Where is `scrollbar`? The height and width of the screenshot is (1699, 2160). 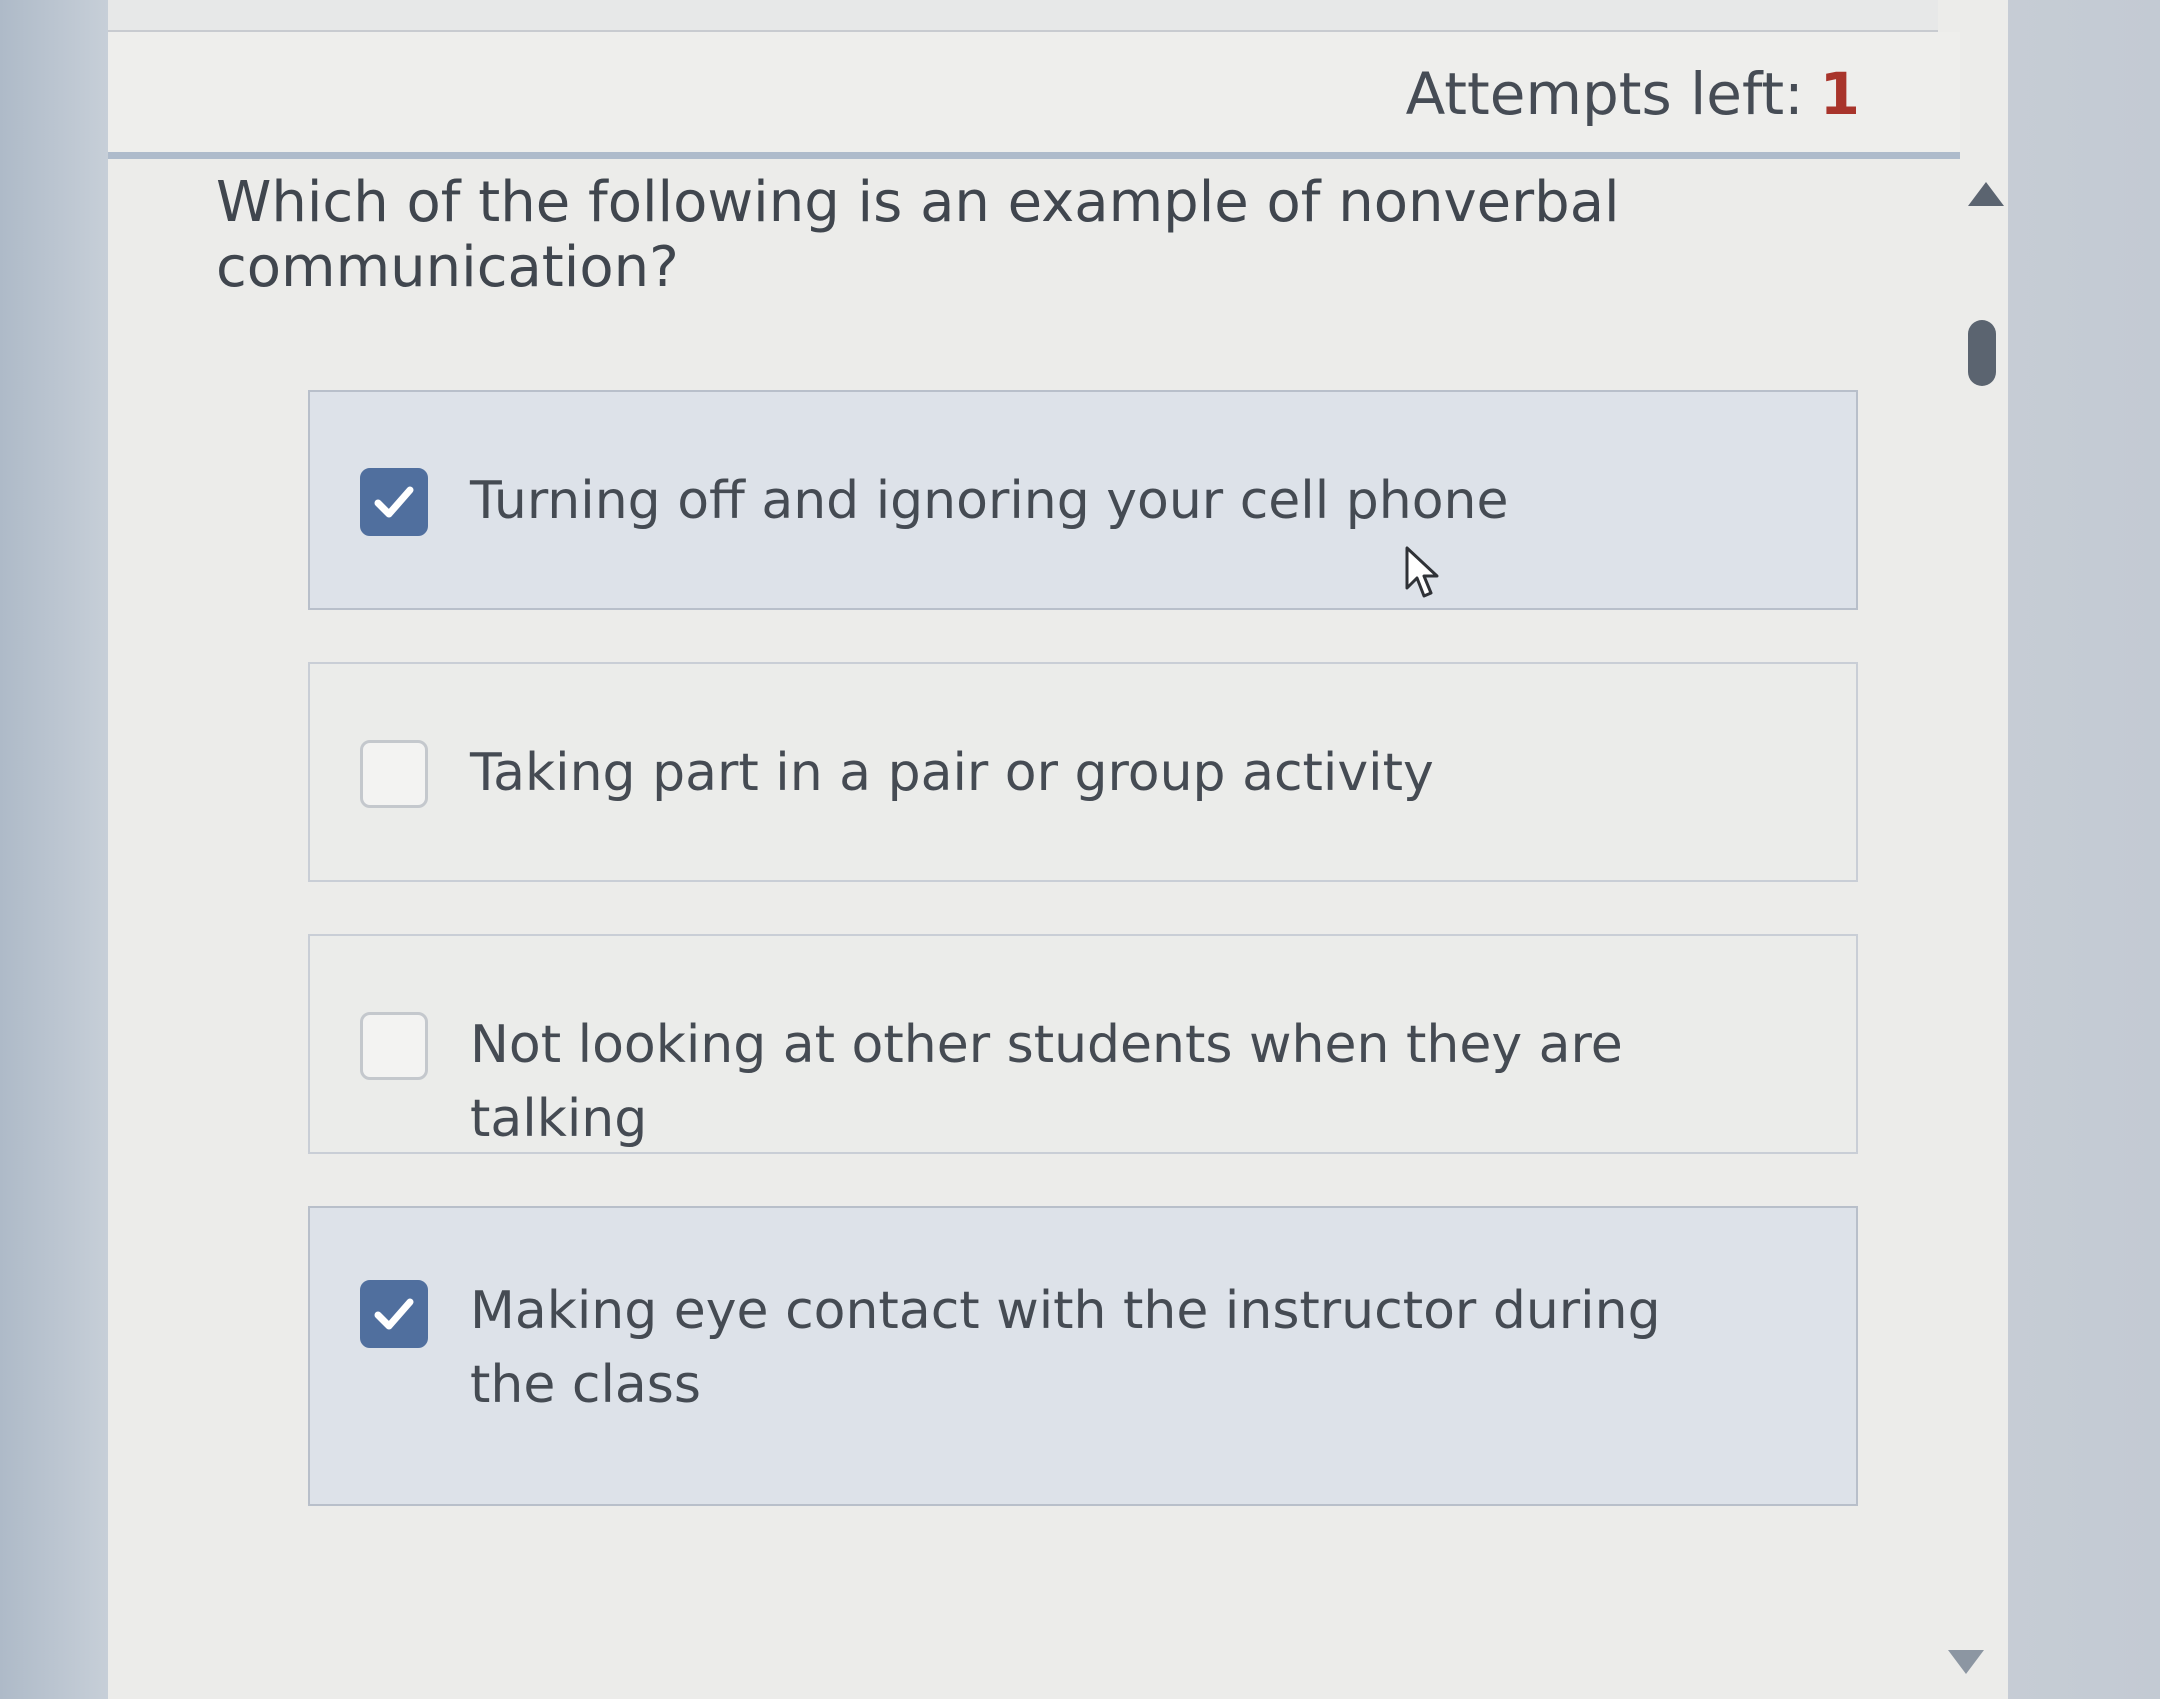
scrollbar is located at coordinates (1976, 922).